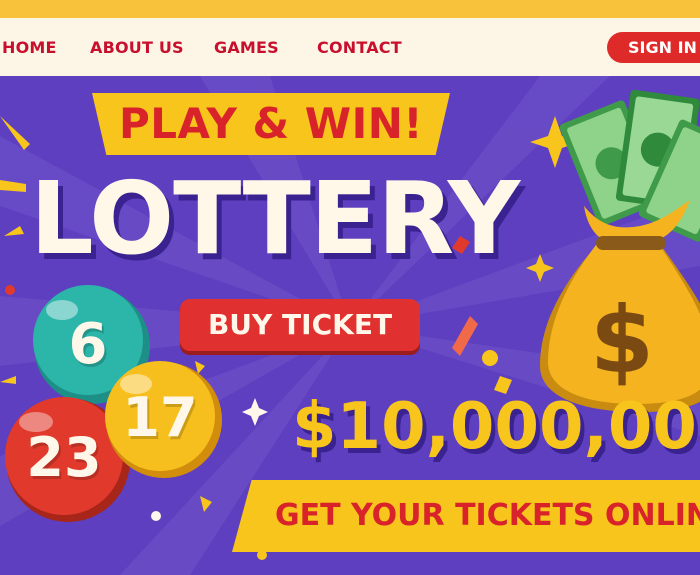 Image resolution: width=700 pixels, height=575 pixels. I want to click on play-win-banner: PLAY & WIN!, so click(271, 124).